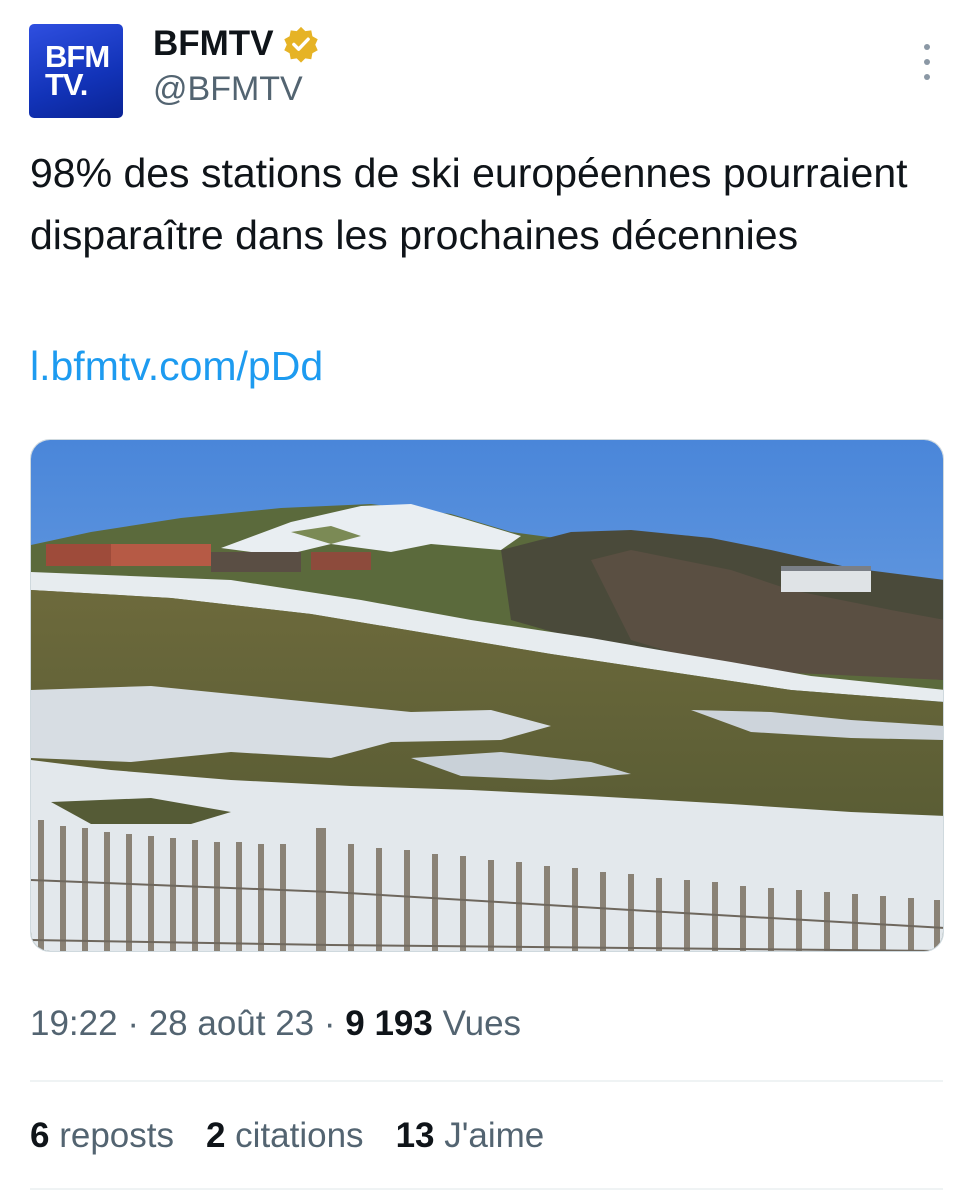 This screenshot has height=1200, width=973. I want to click on author-name: BFMTV, so click(213, 44).